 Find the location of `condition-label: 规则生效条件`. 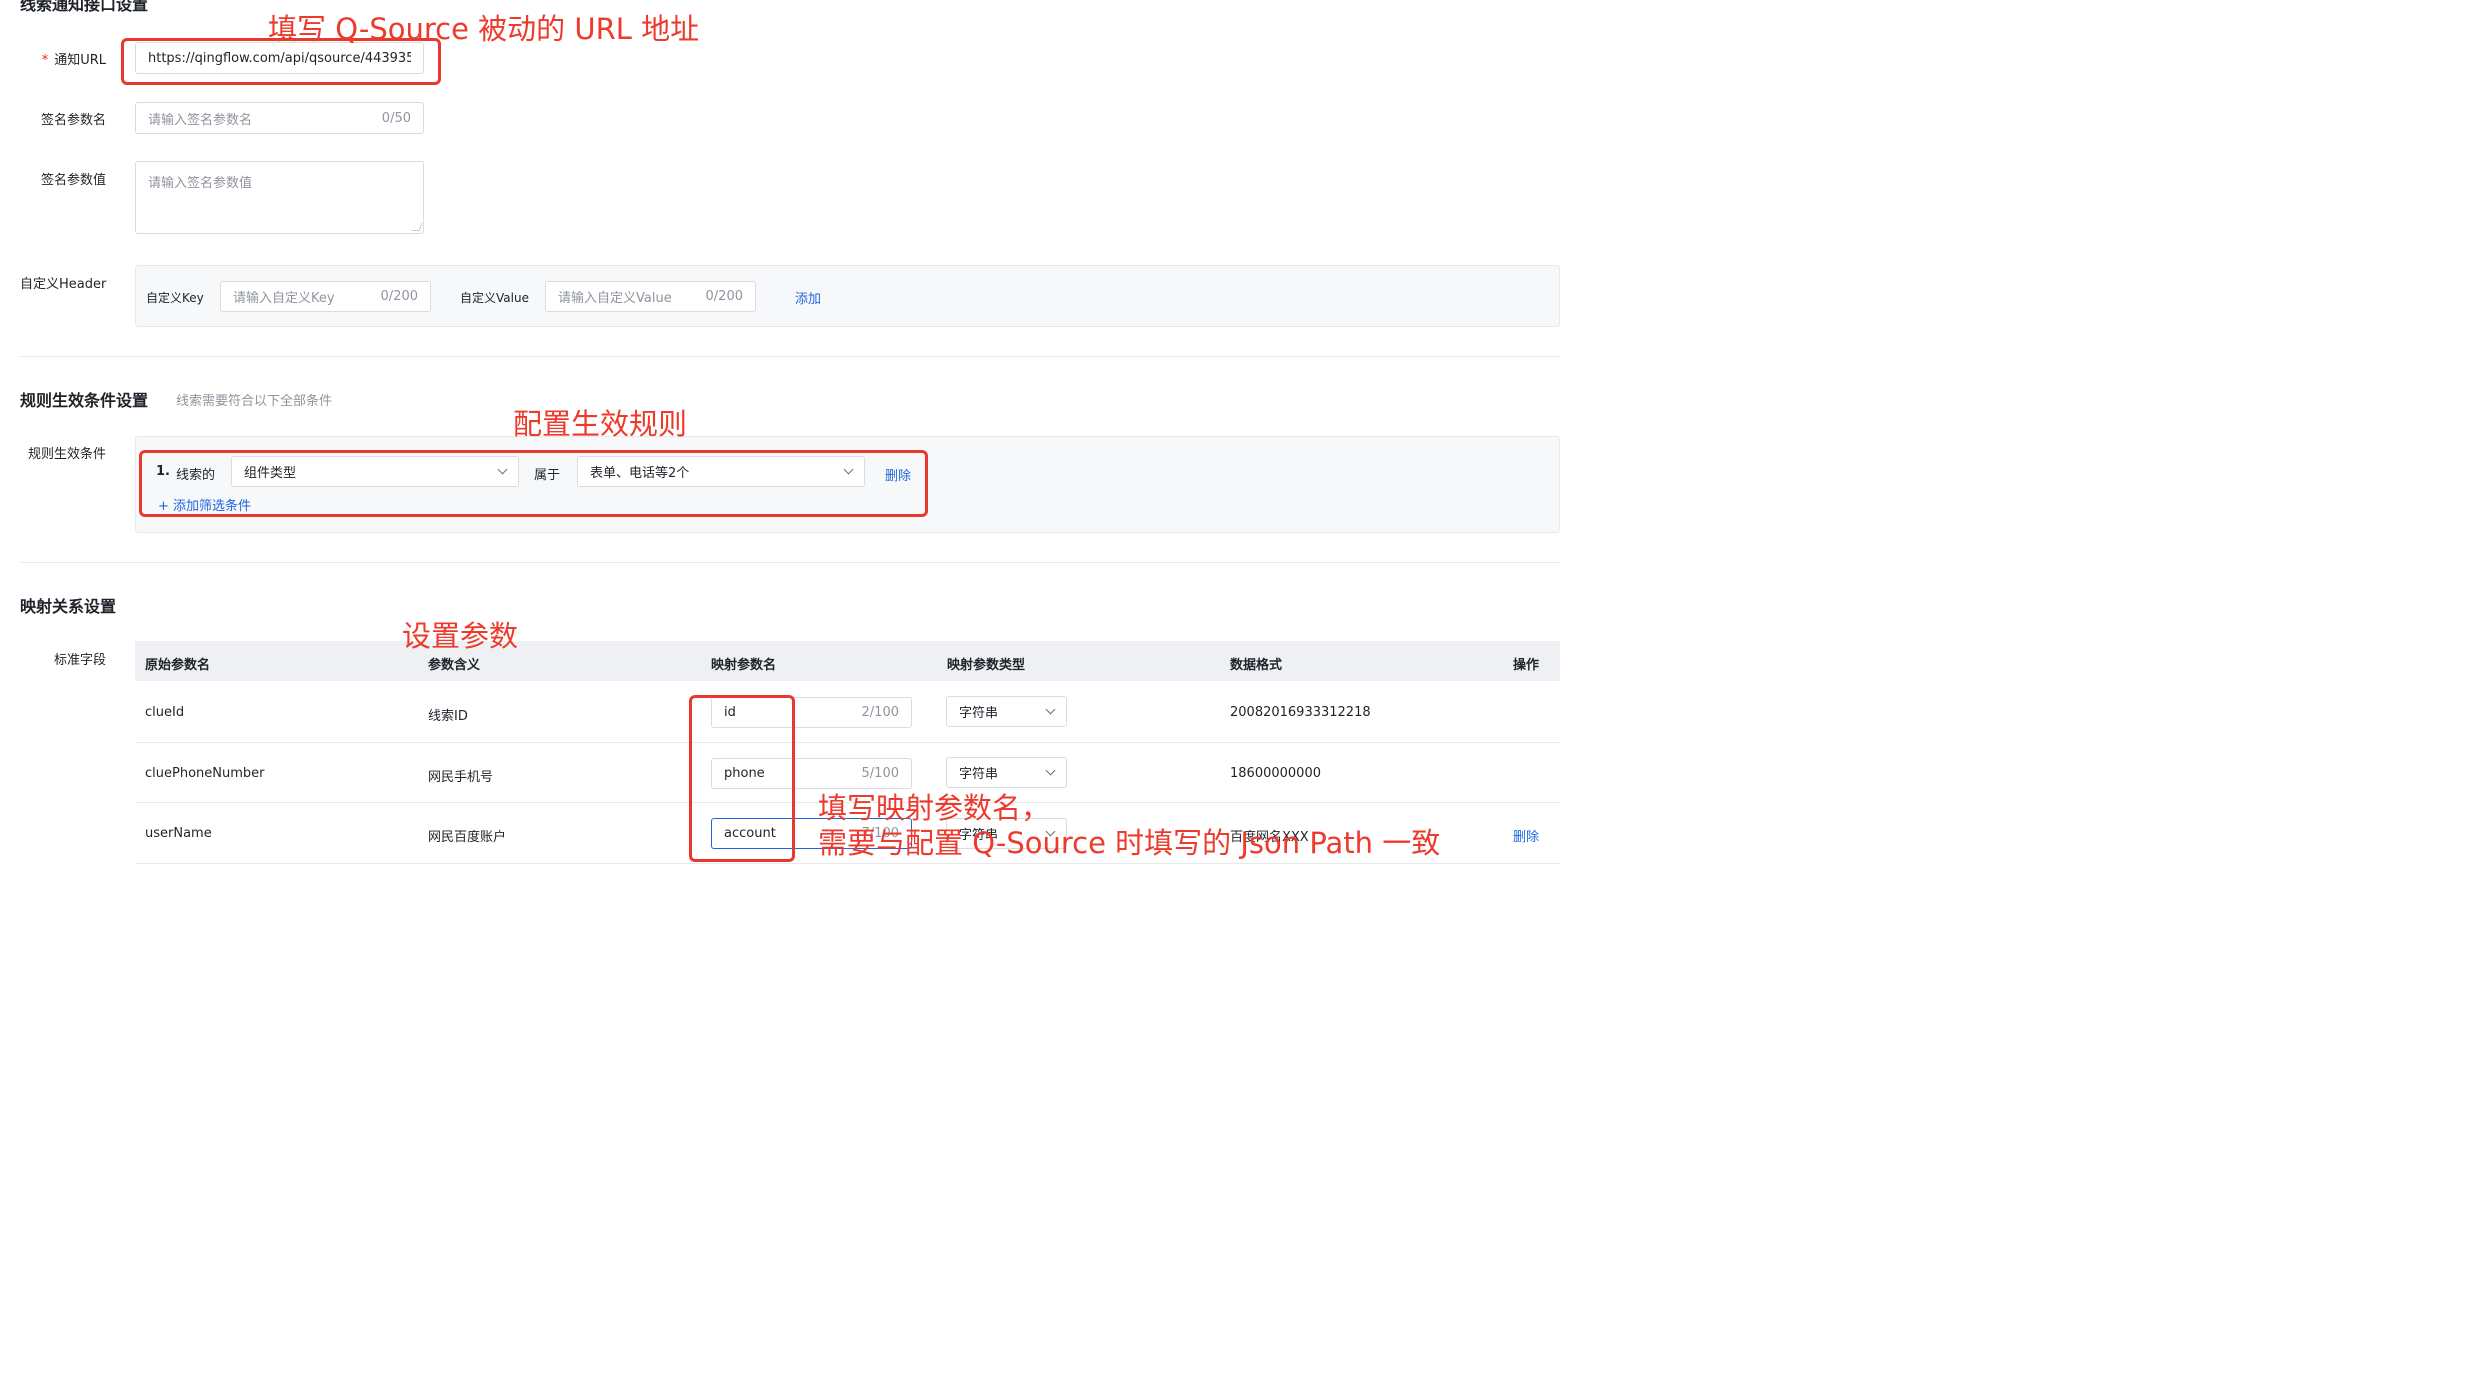

condition-label: 规则生效条件 is located at coordinates (66, 454).